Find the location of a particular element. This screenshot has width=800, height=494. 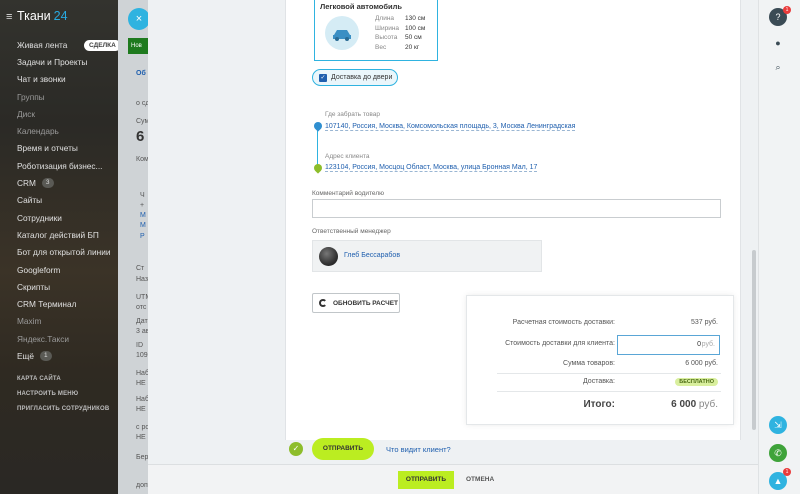

bell-icon: ● is located at coordinates (778, 43).